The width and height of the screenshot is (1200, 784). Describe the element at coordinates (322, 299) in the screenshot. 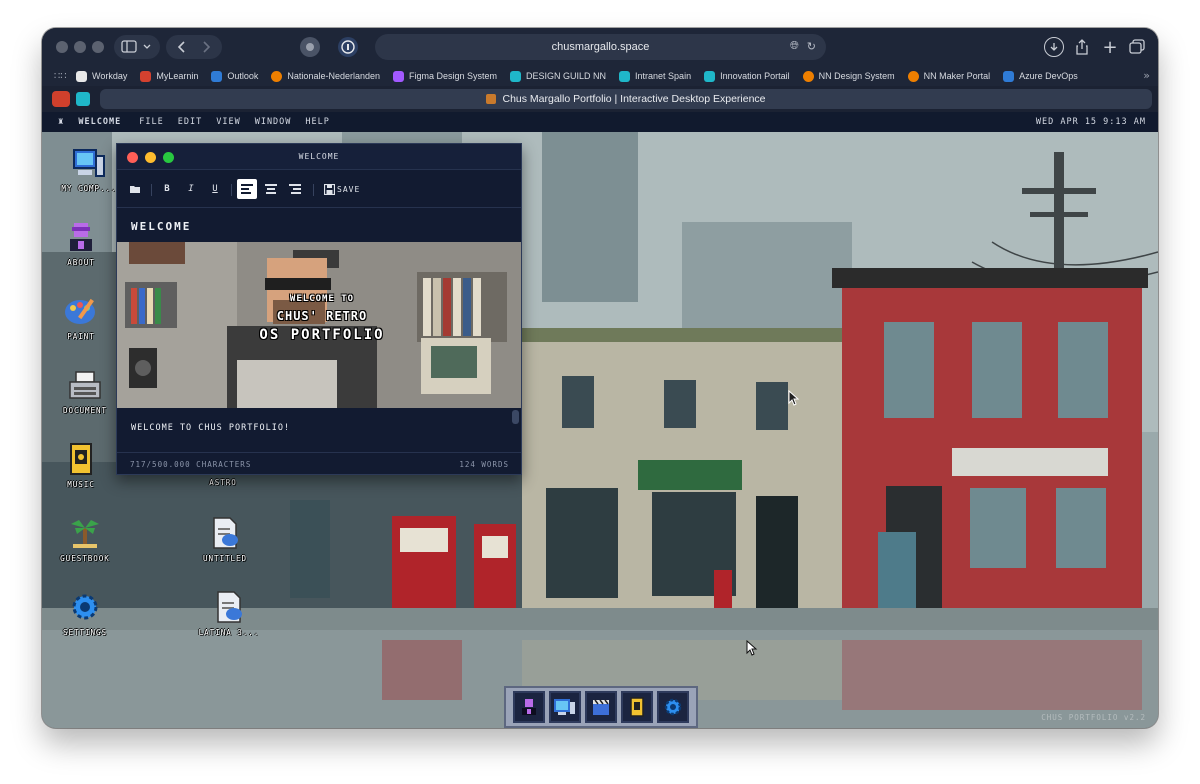

I see `hero-line-1: WELCOME TO` at that location.